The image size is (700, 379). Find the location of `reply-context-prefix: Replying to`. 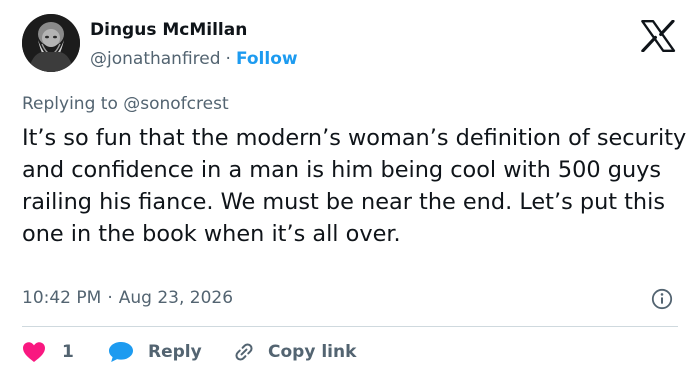

reply-context-prefix: Replying to is located at coordinates (70, 104).